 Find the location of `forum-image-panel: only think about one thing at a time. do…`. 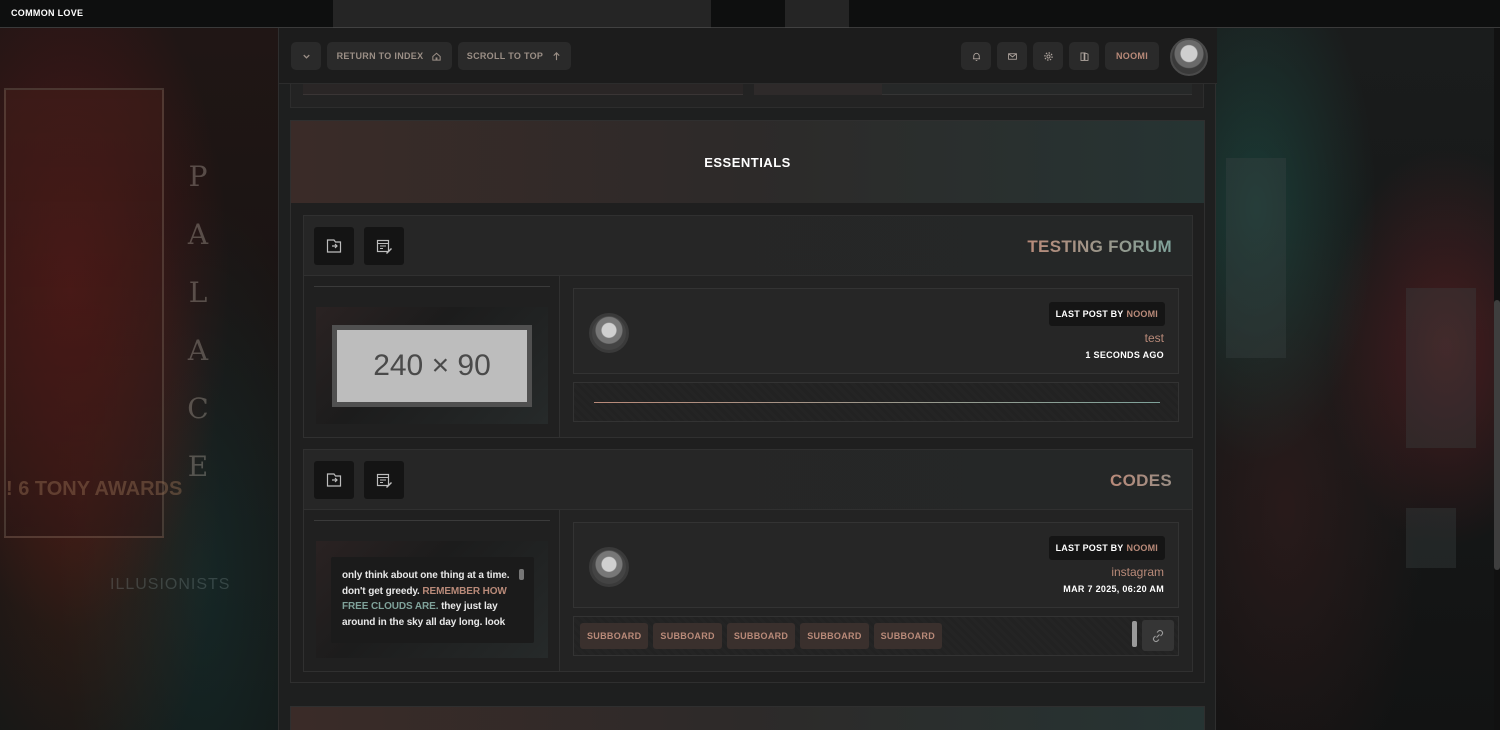

forum-image-panel: only think about one thing at a time. do… is located at coordinates (432, 590).